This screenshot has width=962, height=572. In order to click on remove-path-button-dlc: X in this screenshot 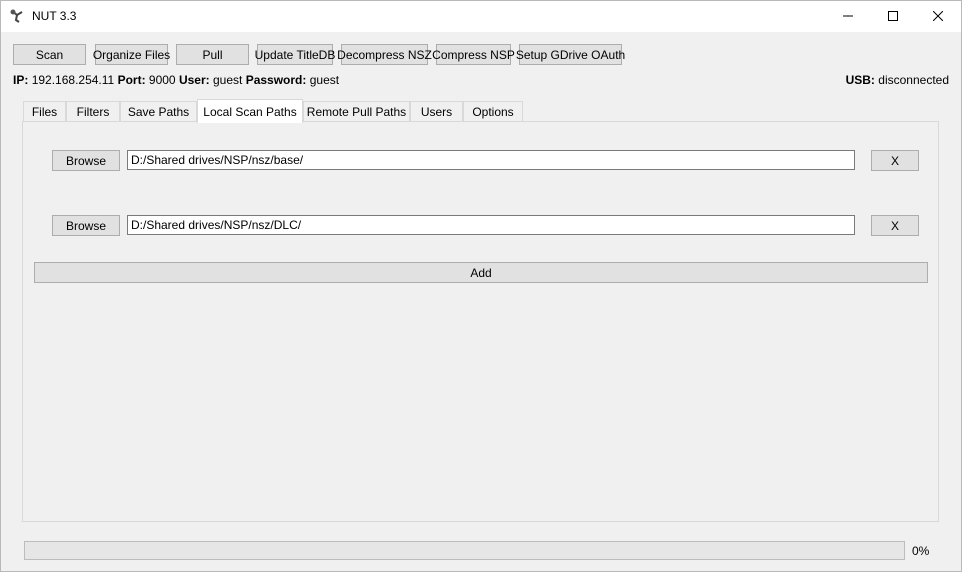, I will do `click(895, 225)`.